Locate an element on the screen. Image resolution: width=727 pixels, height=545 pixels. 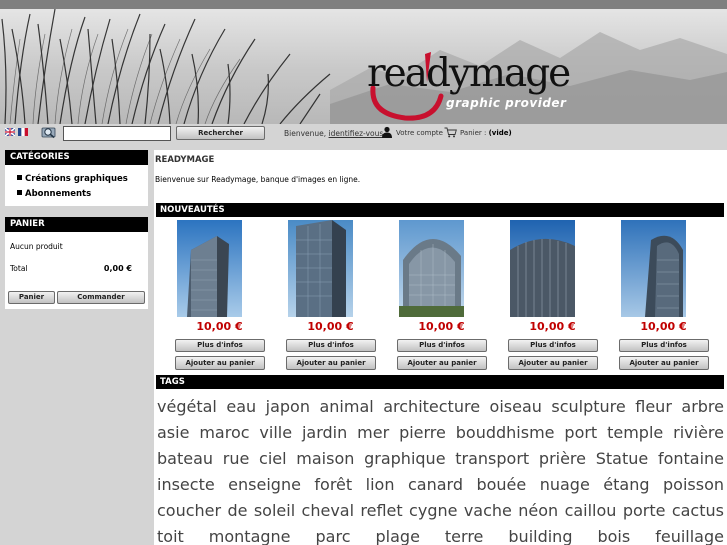
tag-link: bouée is located at coordinates (501, 484).